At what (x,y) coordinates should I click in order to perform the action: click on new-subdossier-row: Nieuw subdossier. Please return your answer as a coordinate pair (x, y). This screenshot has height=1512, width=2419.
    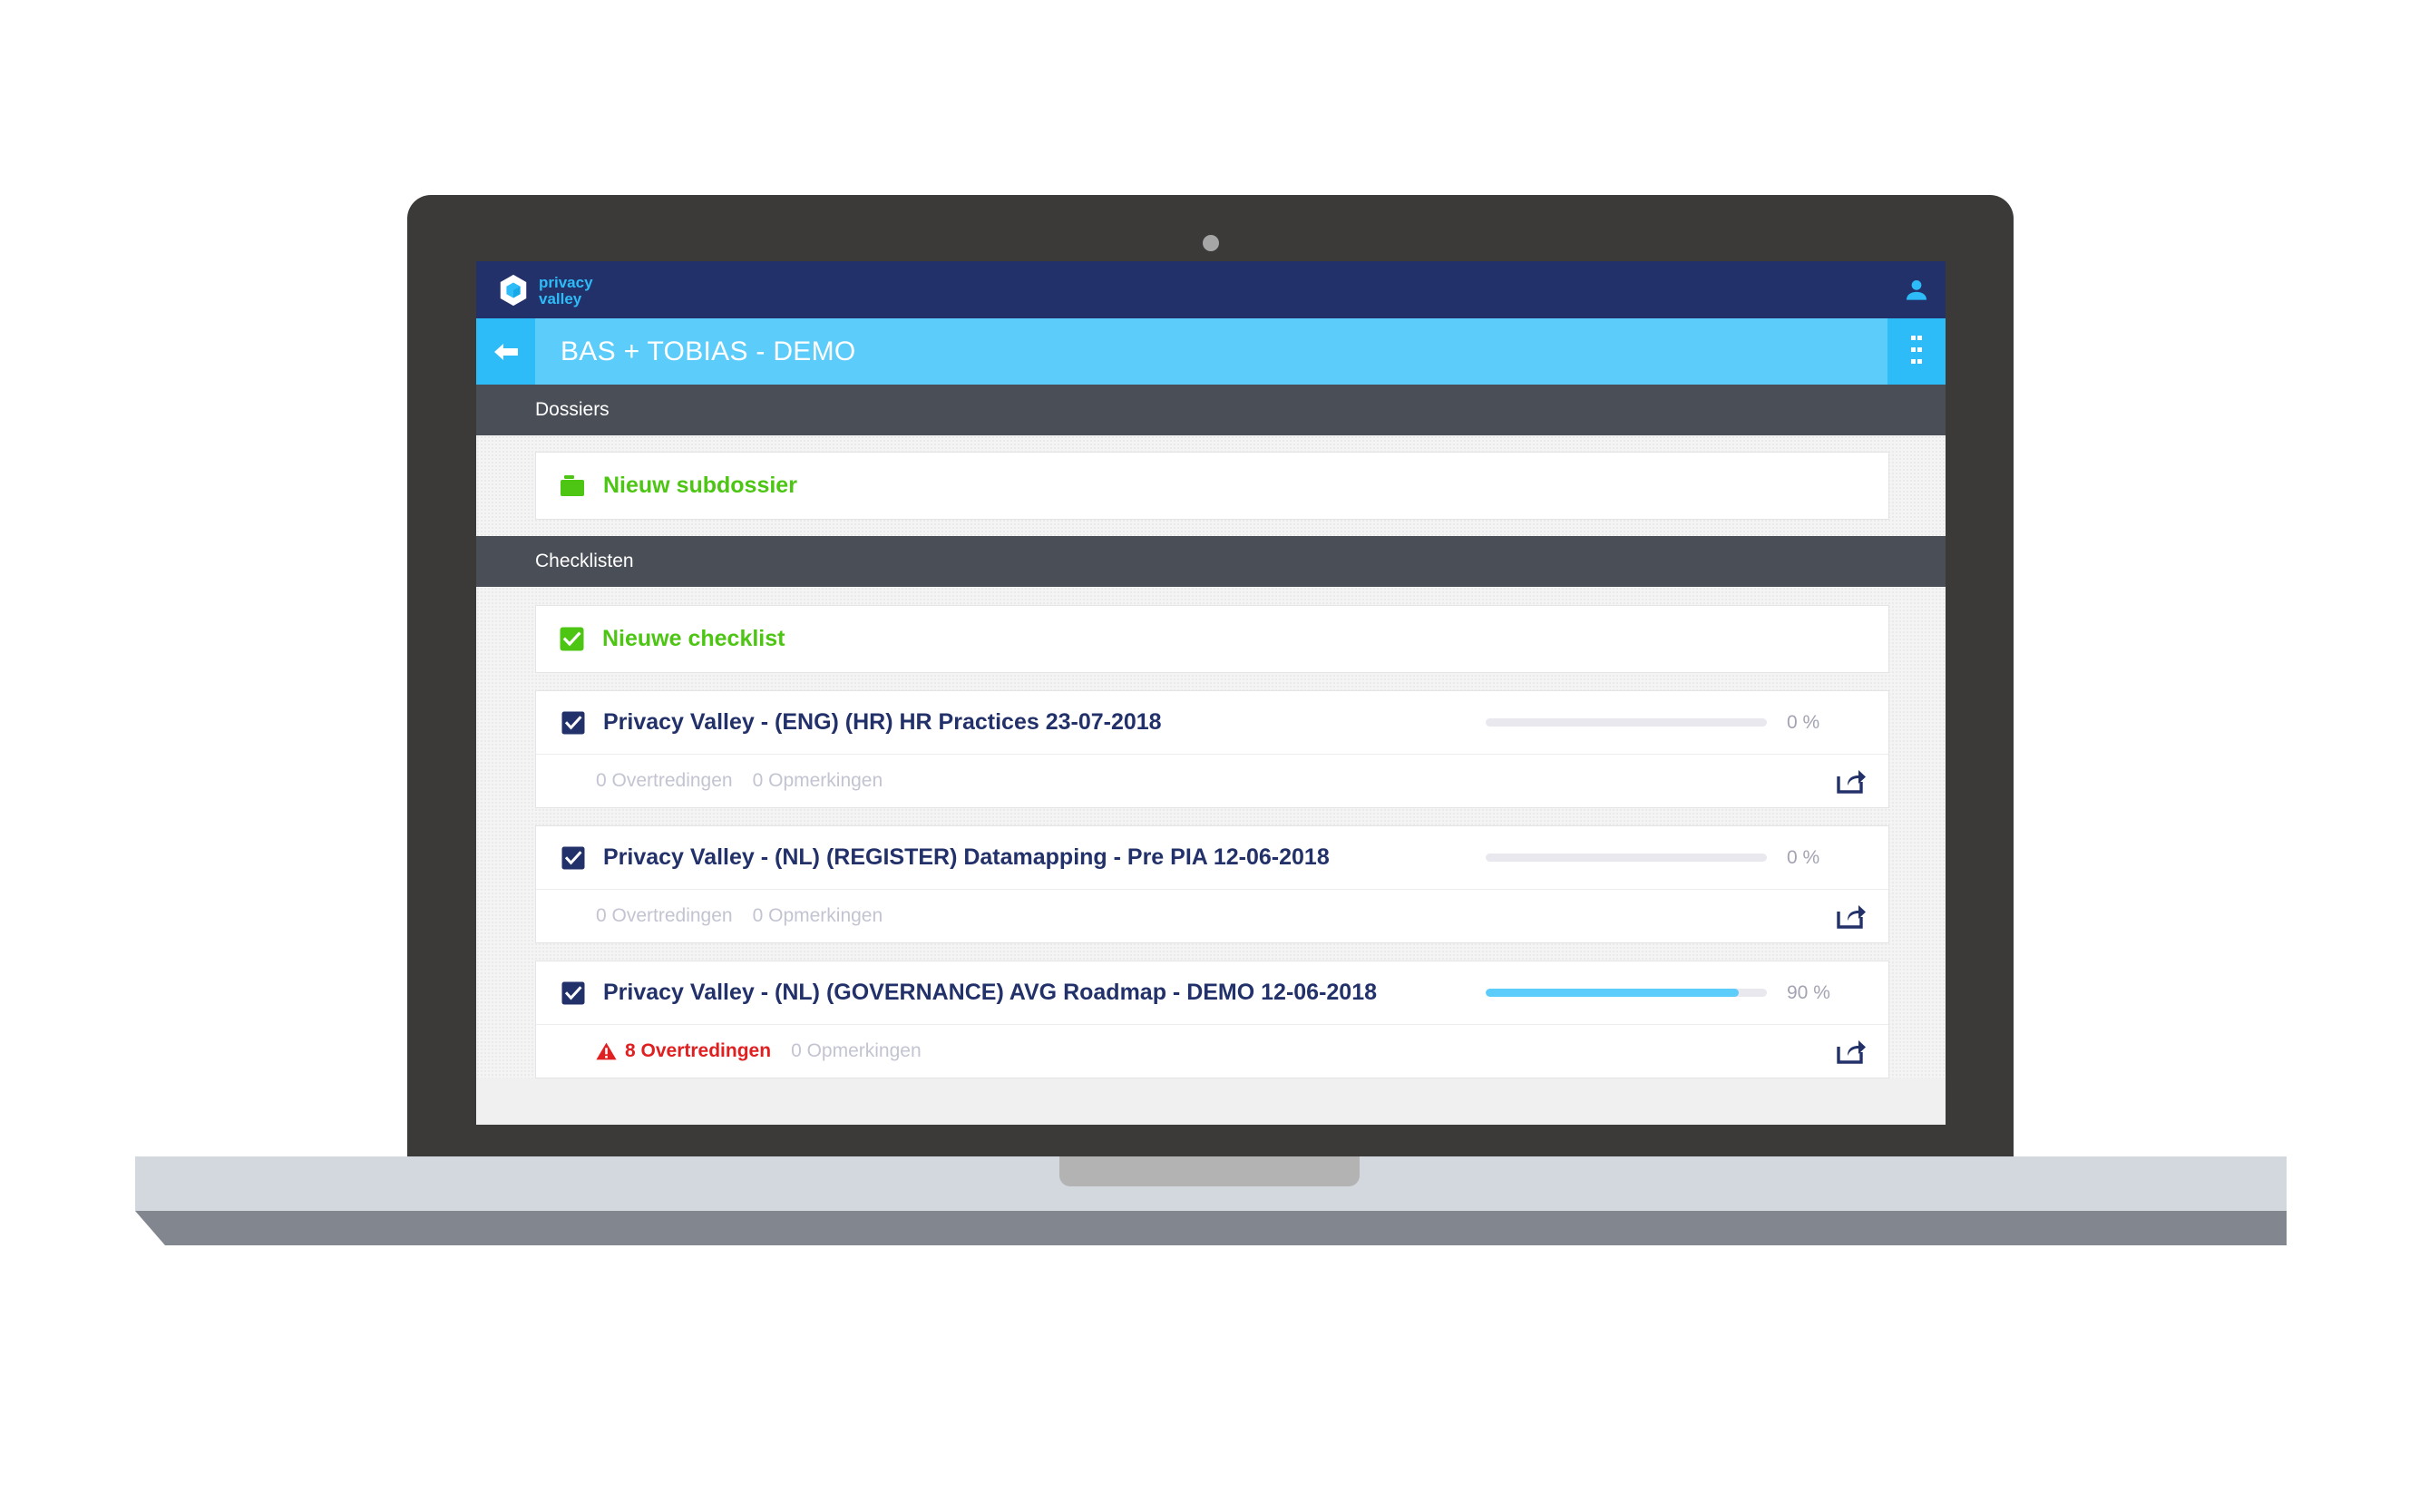
    Looking at the image, I should click on (1212, 486).